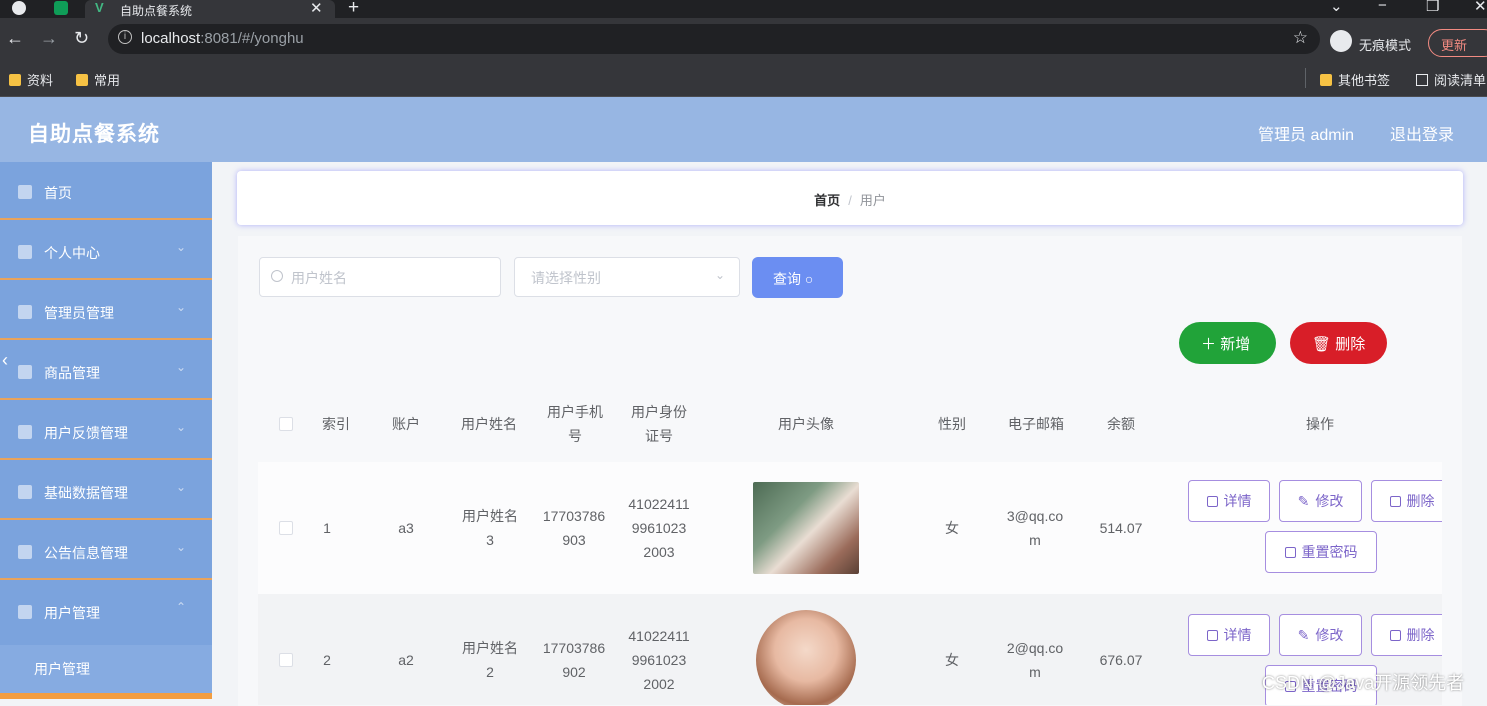  I want to click on sidebar-item-home: 首页, so click(106, 191).